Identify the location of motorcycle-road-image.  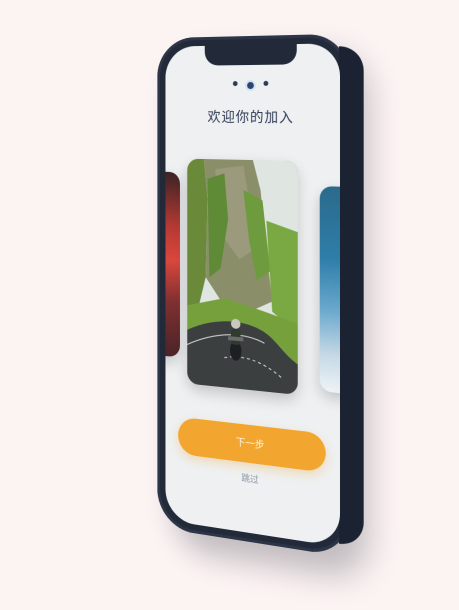
(242, 276).